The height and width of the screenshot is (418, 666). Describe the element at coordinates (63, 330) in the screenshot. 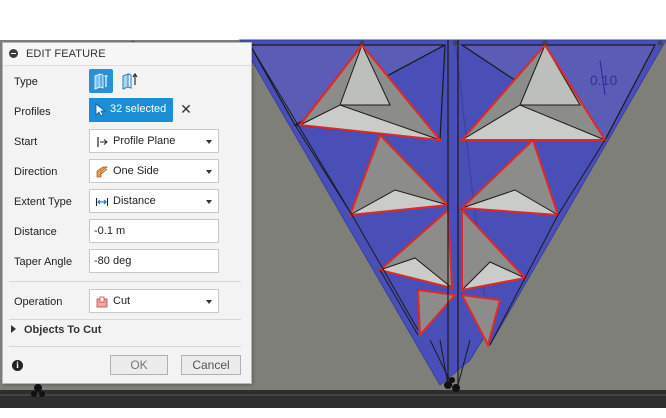

I see `objects-to-cut-label: Objects To Cut` at that location.